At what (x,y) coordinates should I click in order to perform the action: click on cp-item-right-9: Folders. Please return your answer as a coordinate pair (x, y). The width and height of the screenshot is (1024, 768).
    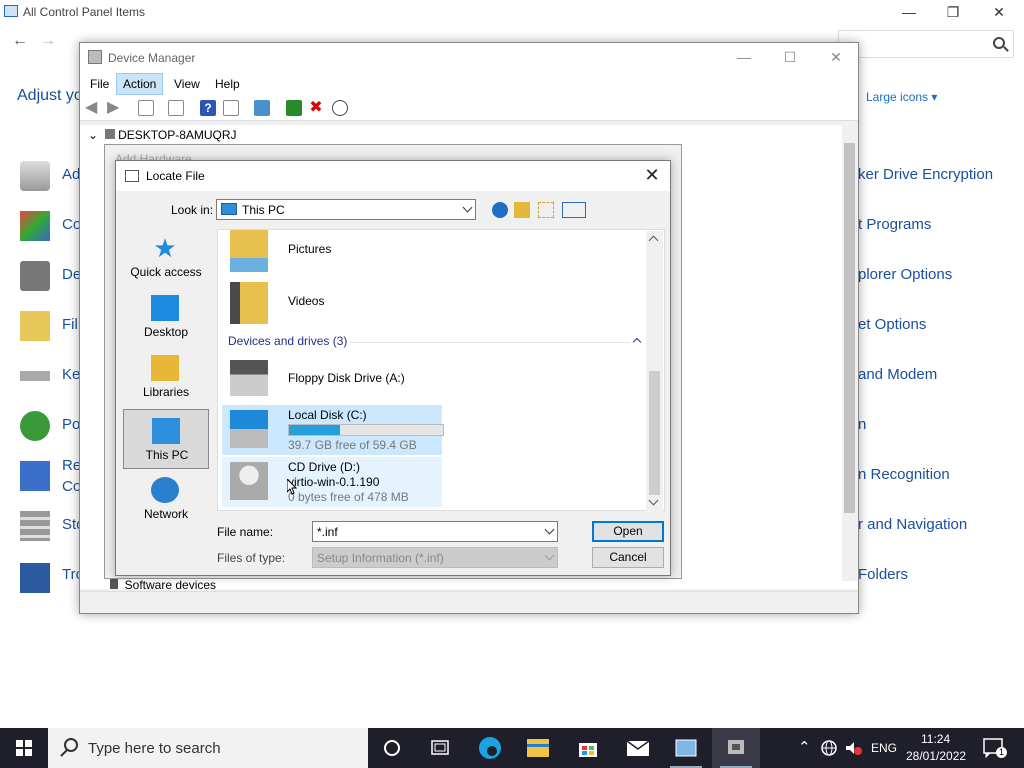
    Looking at the image, I should click on (883, 574).